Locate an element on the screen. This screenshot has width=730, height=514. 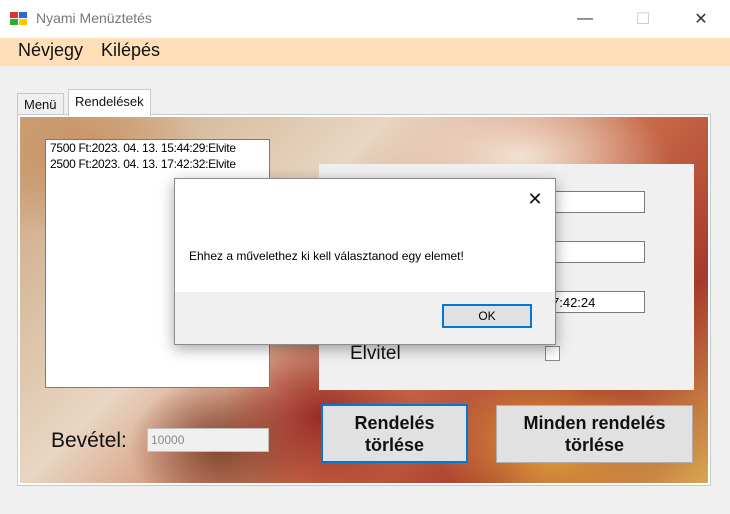
delete-order-label: Rendelés törlése is located at coordinates (394, 433).